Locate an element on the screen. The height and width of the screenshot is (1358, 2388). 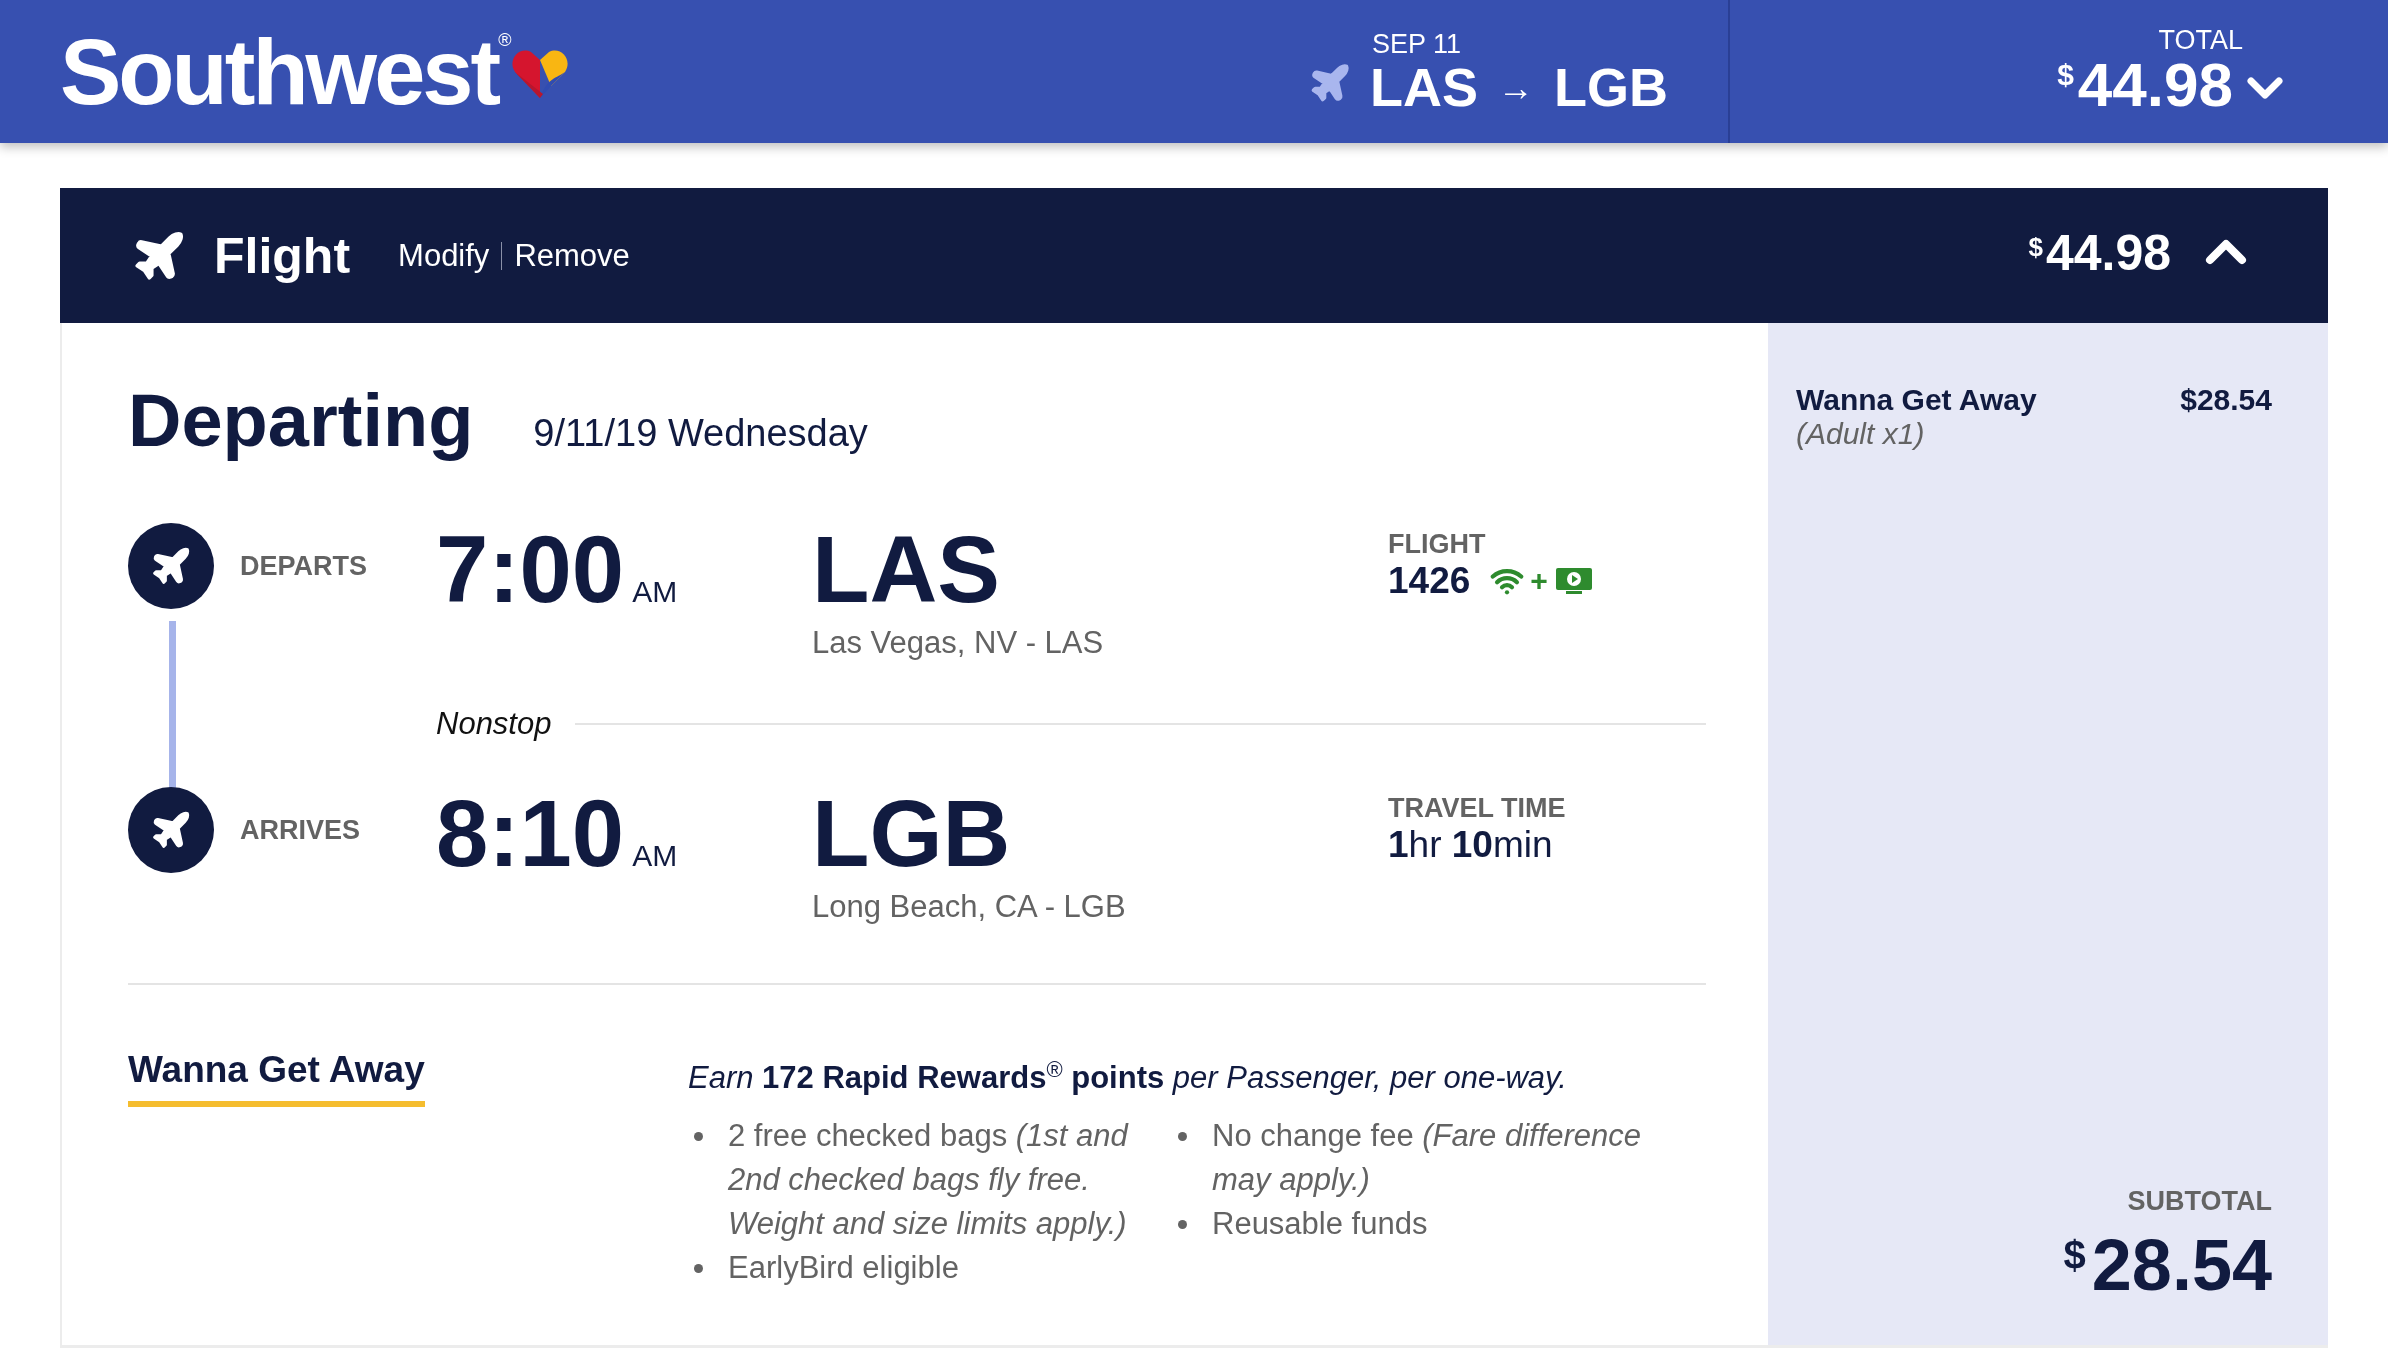
nonstop-label: Nonstop is located at coordinates (494, 724).